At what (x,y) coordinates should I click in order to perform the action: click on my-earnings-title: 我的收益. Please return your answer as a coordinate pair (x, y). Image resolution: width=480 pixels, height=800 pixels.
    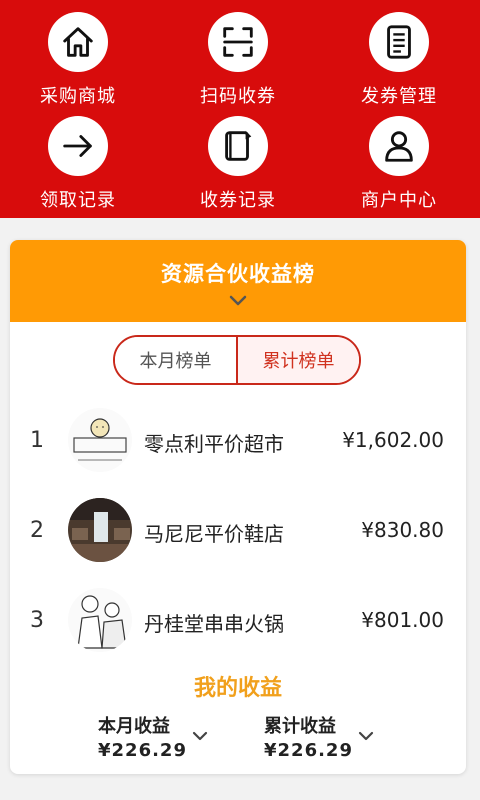
    Looking at the image, I should click on (237, 688).